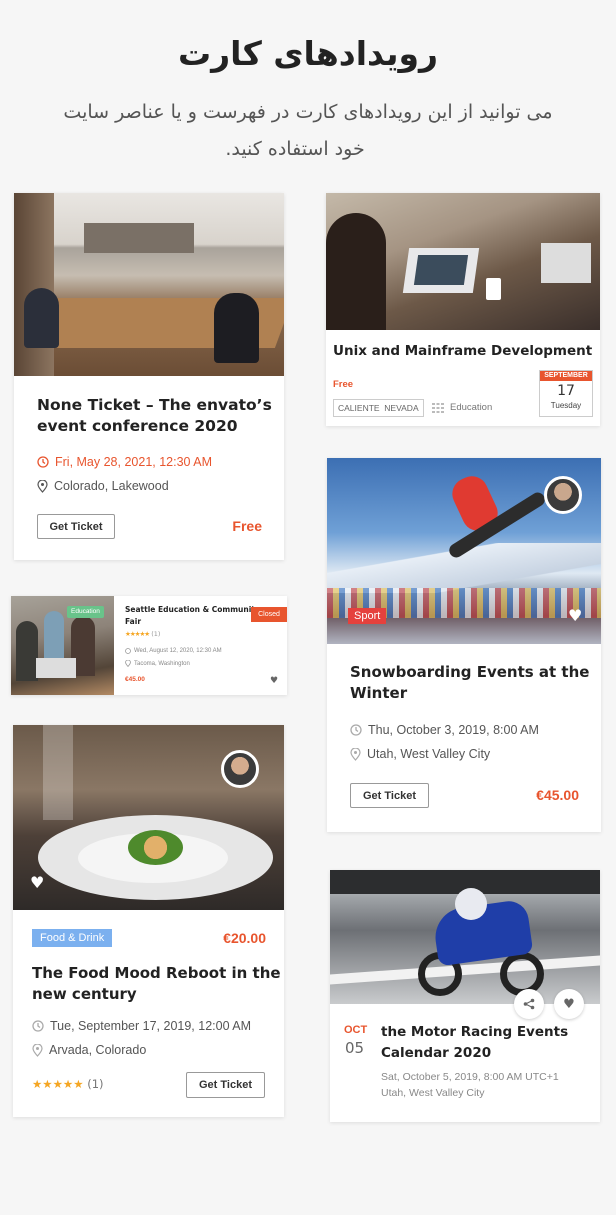 The height and width of the screenshot is (1215, 616). I want to click on event-title-line2: event conference 2020, so click(137, 426).